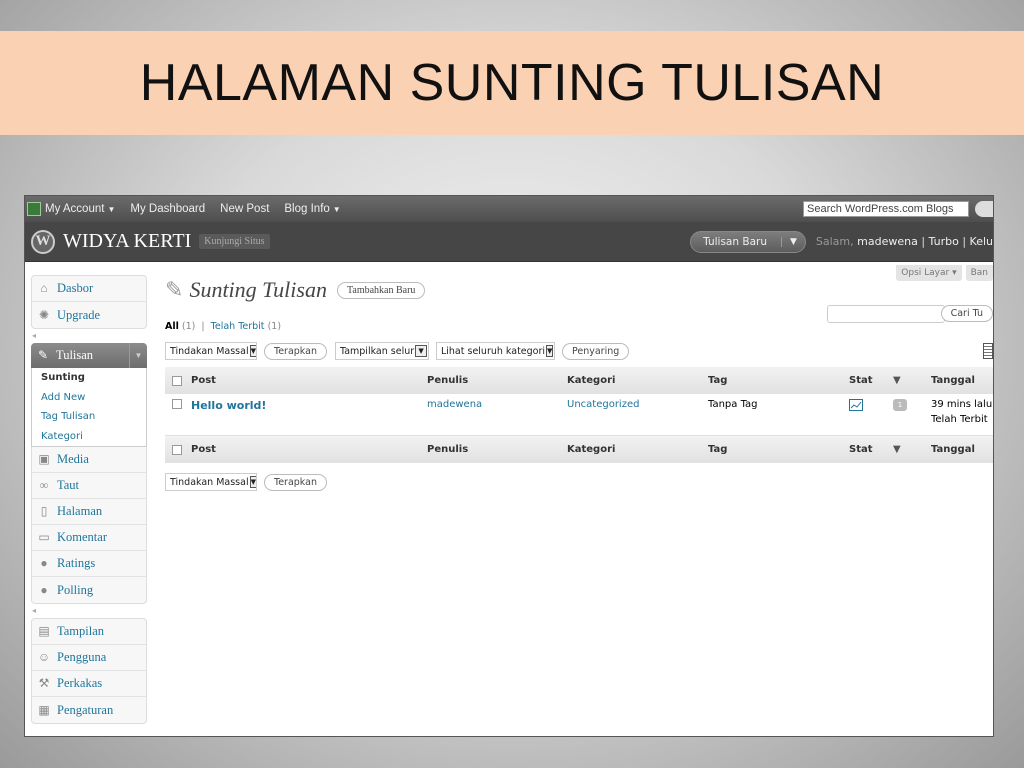 This screenshot has width=1024, height=768. I want to click on column-kategori: Kategori, so click(591, 449).